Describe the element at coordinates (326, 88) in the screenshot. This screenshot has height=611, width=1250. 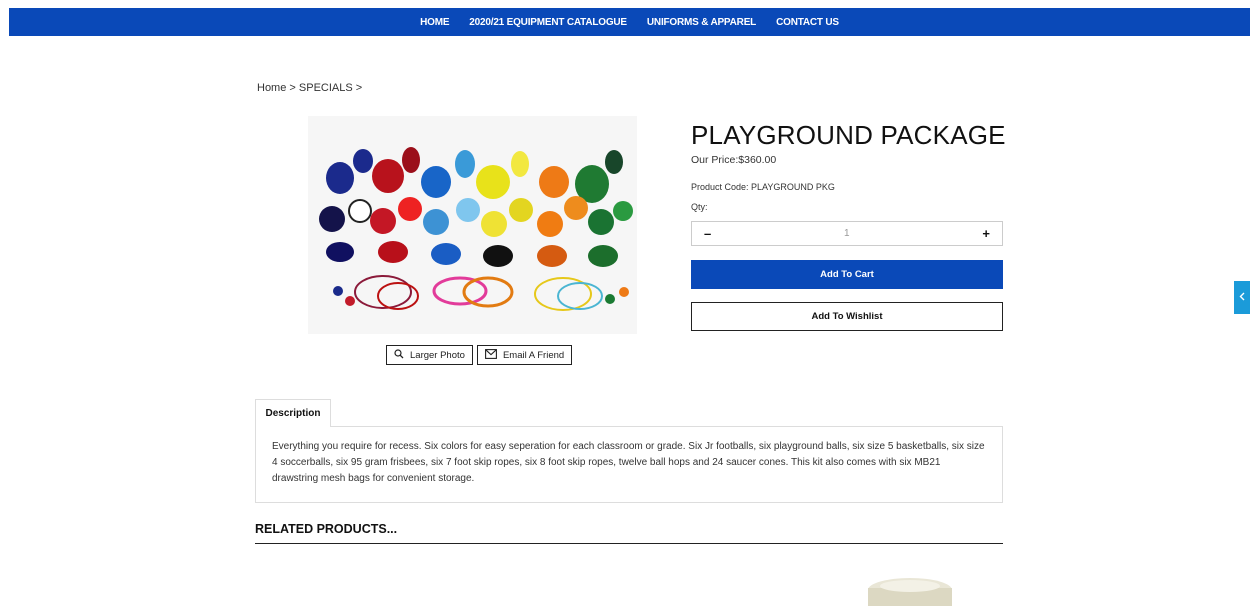
I see `breadcrumb-specials: SPECIALS` at that location.